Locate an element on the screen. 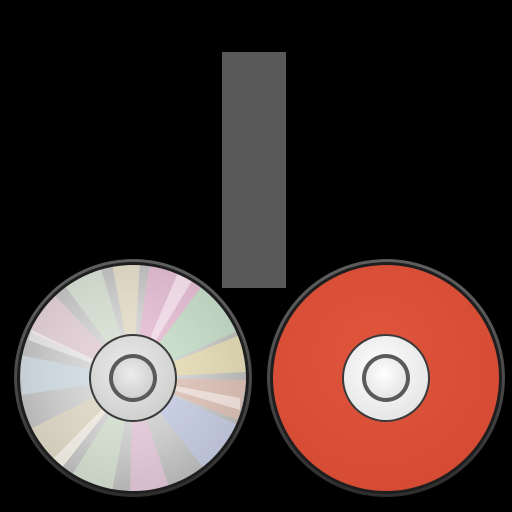  burner-head-bar is located at coordinates (254, 170).